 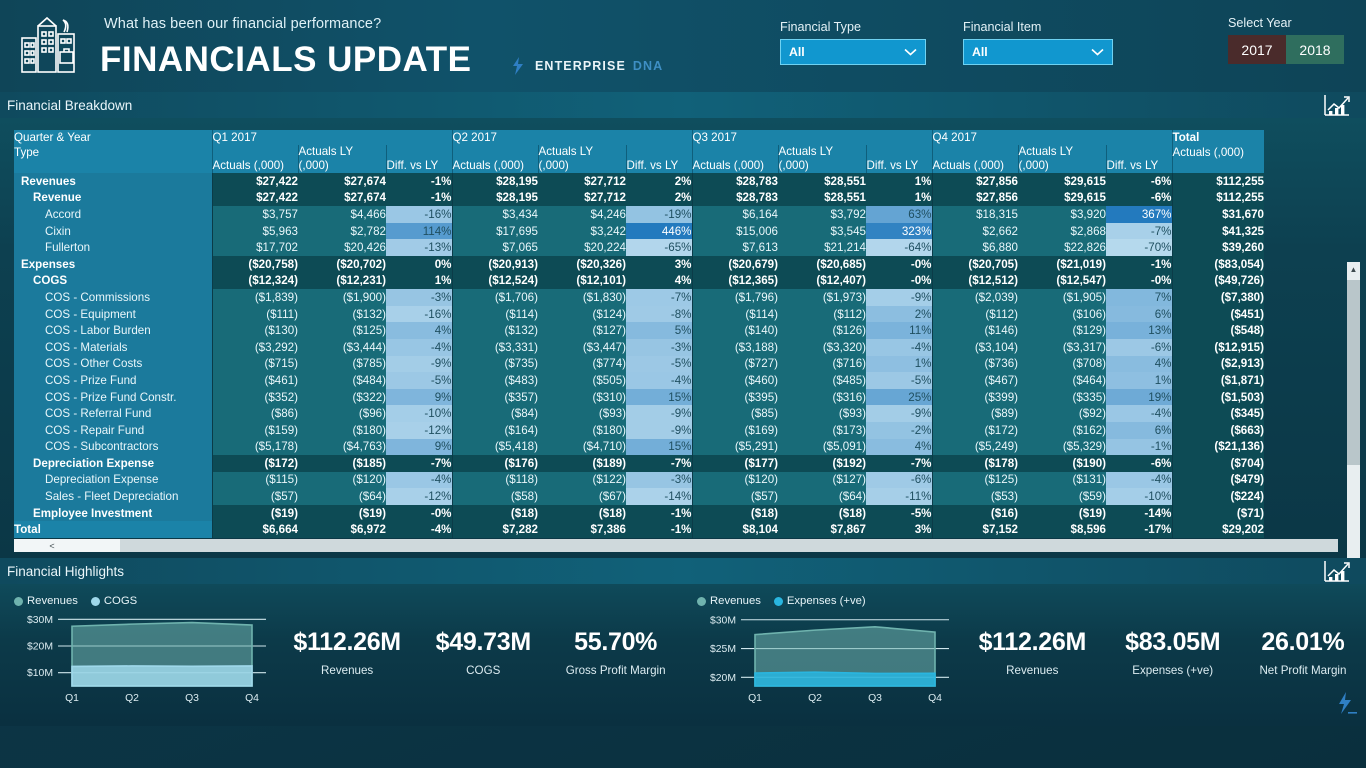 What do you see at coordinates (974, 364) in the screenshot?
I see `cell-actuals: ($736)` at bounding box center [974, 364].